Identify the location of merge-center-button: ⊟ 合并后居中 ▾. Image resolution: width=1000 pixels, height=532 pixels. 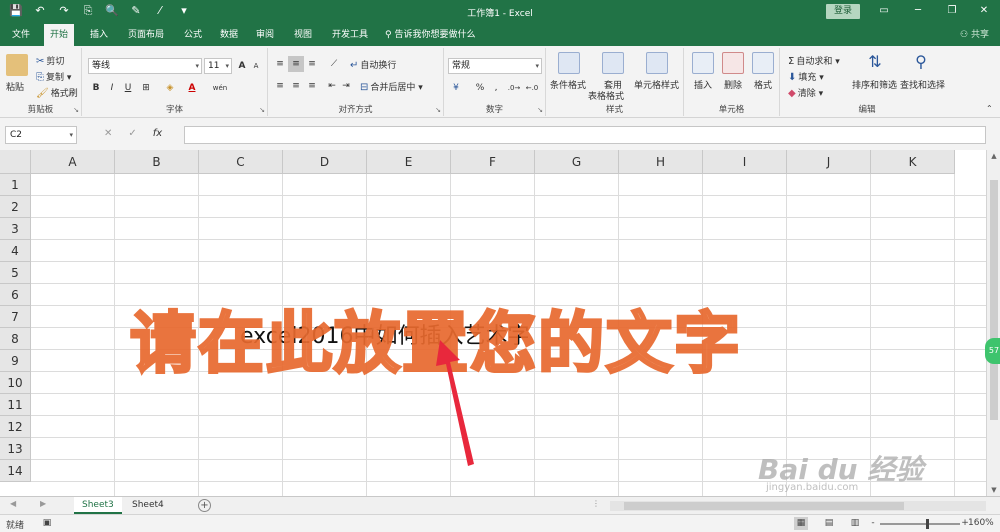
(391, 86).